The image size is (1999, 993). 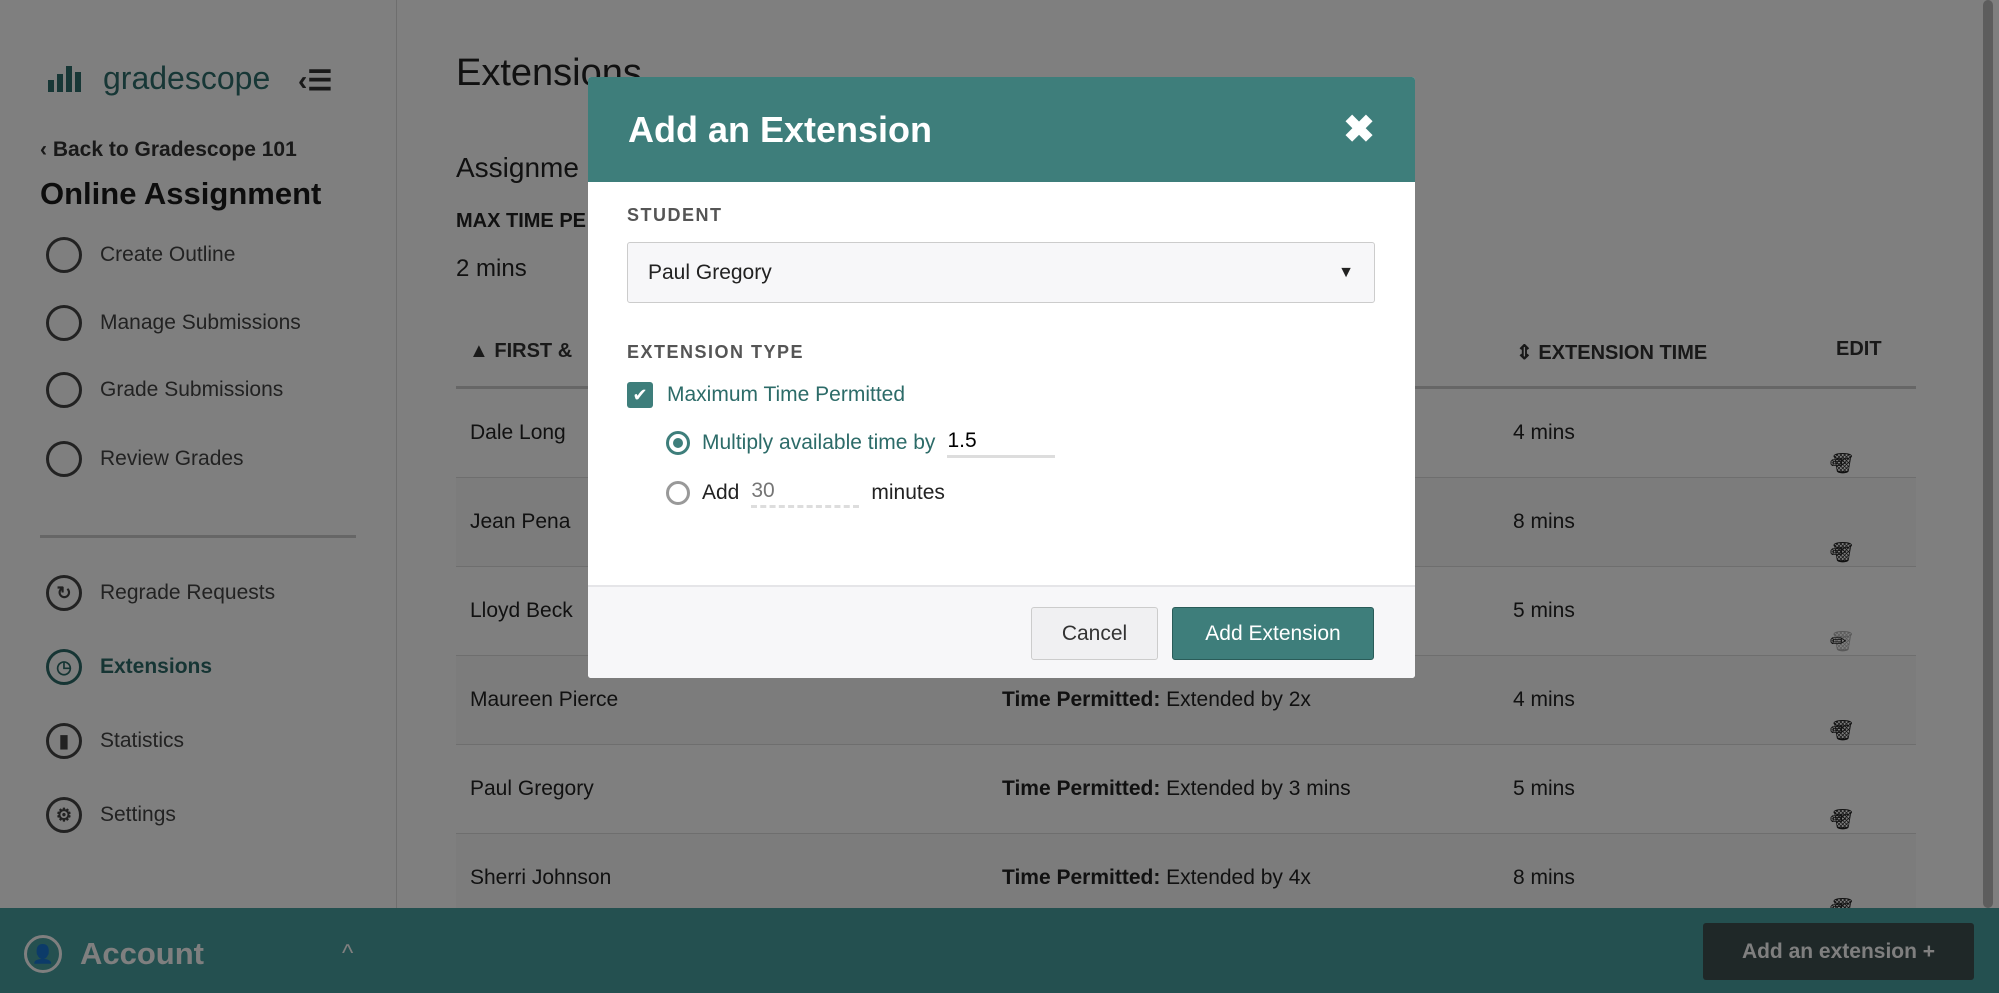 What do you see at coordinates (721, 492) in the screenshot?
I see `radio-label: Add` at bounding box center [721, 492].